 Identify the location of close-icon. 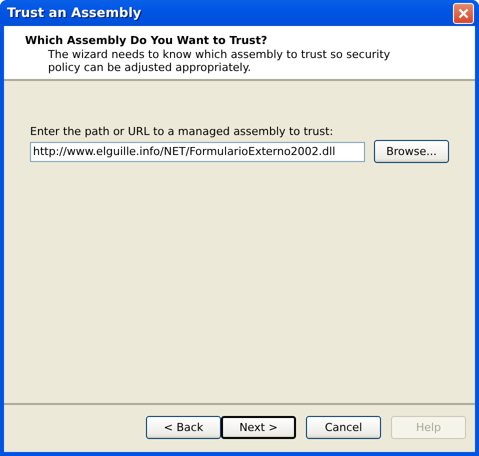
(463, 13).